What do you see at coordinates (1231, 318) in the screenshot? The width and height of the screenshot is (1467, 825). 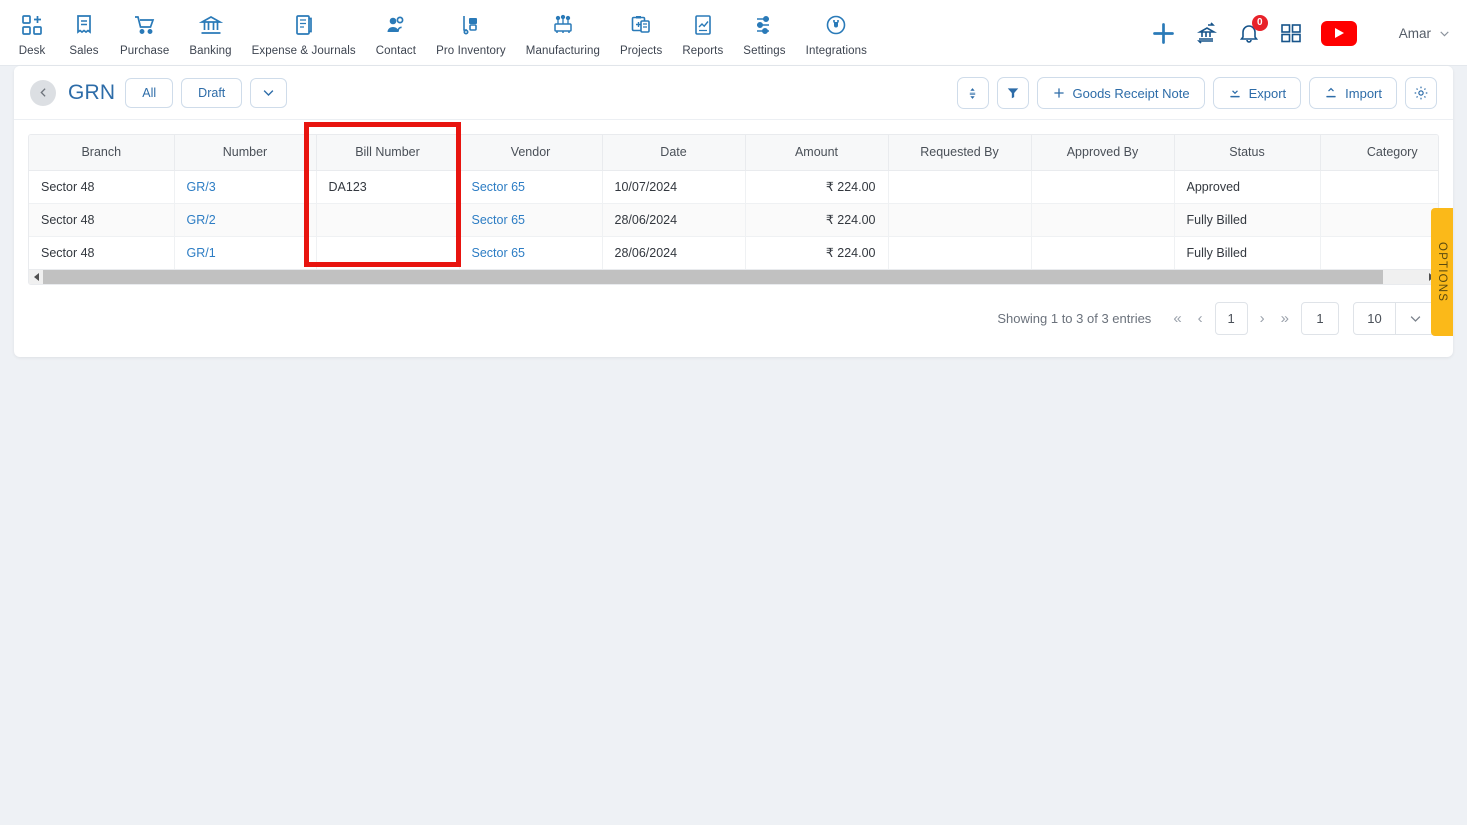 I see `current-page-button: 1` at bounding box center [1231, 318].